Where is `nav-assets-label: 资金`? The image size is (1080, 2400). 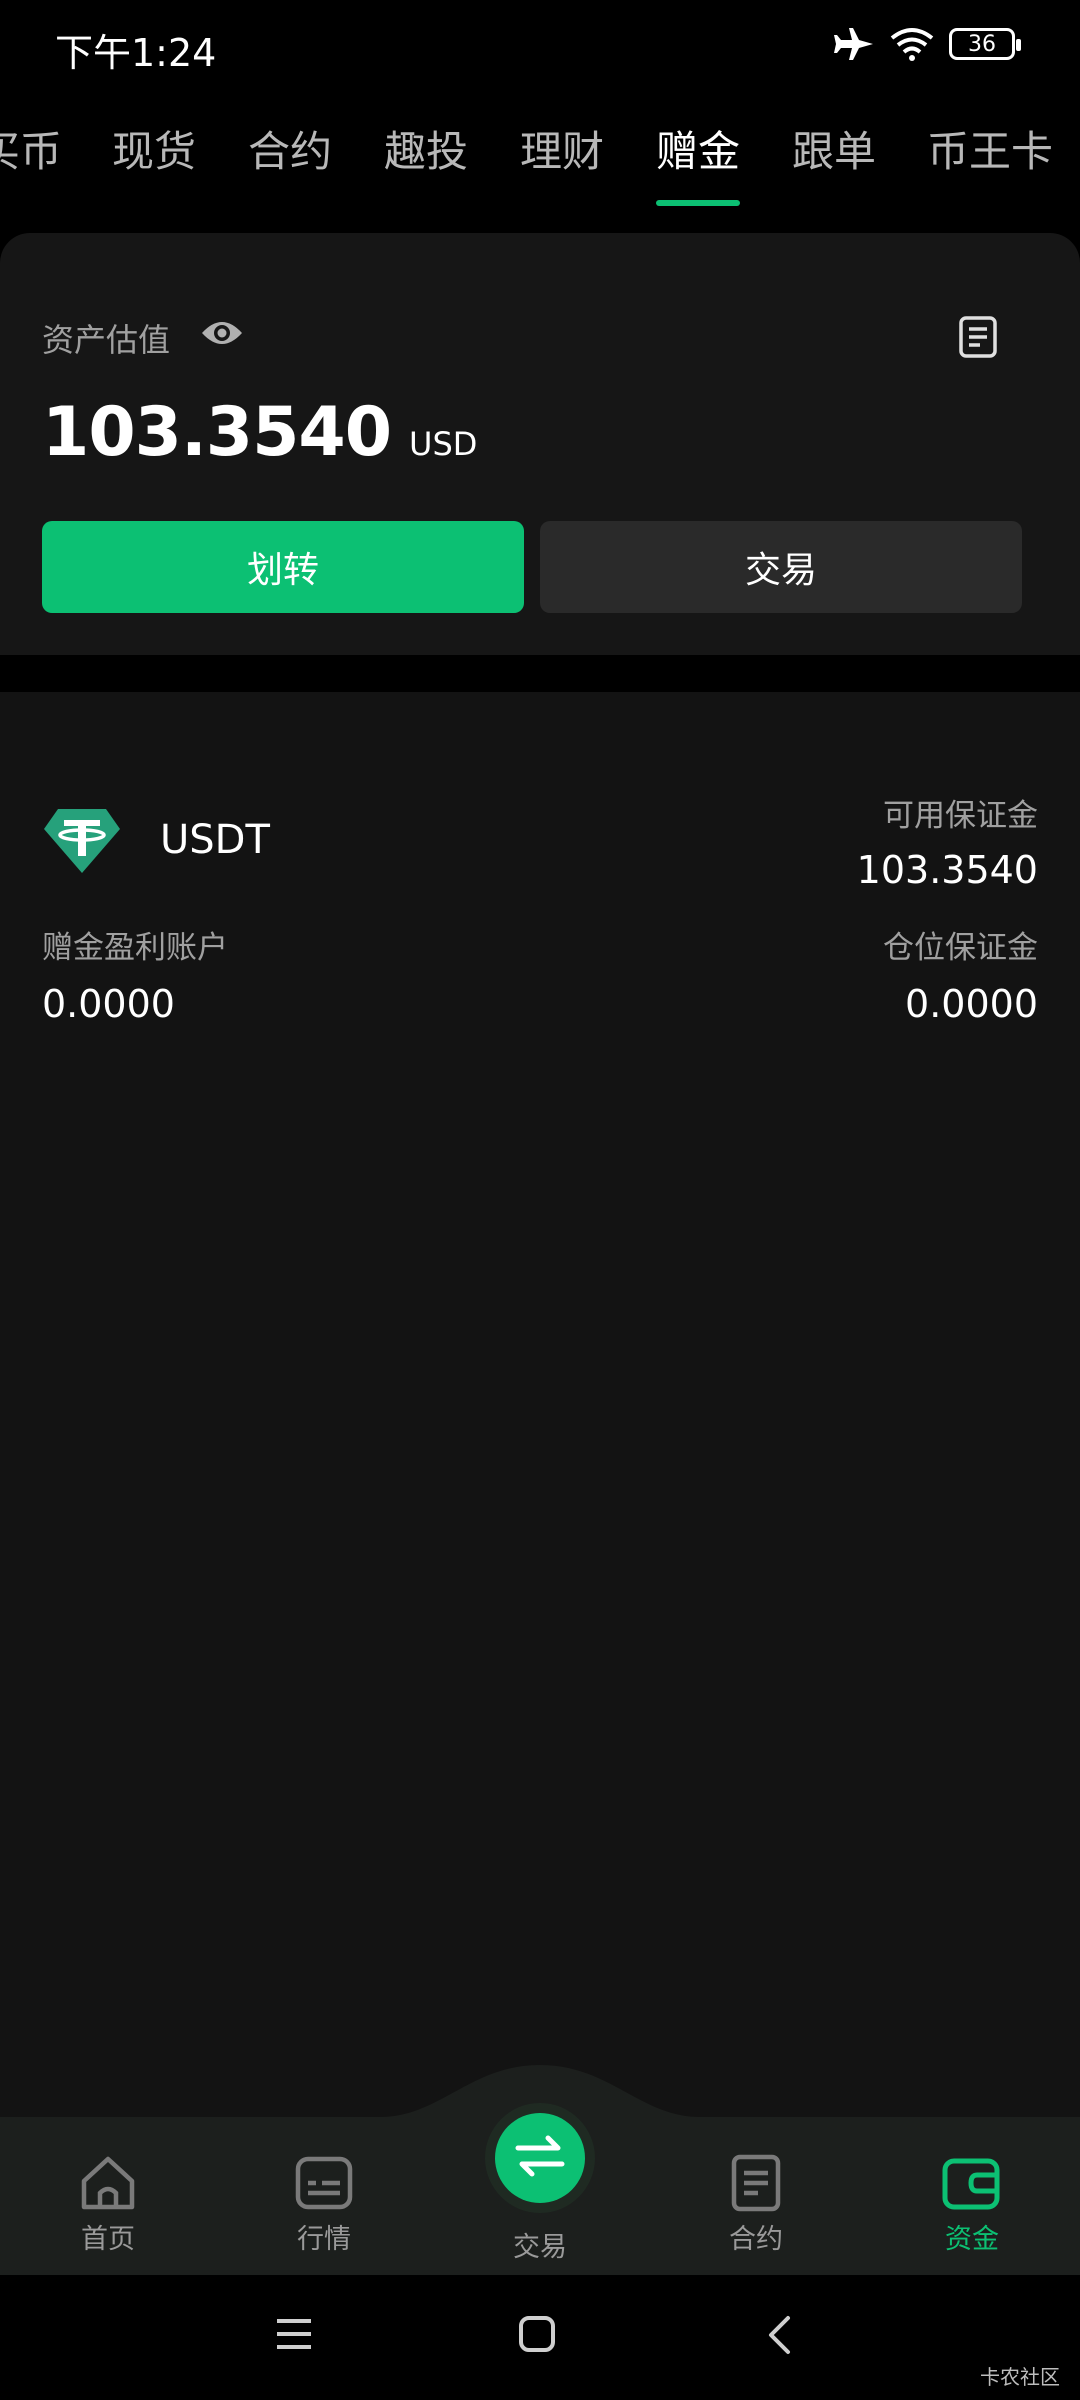 nav-assets-label: 资金 is located at coordinates (972, 2239).